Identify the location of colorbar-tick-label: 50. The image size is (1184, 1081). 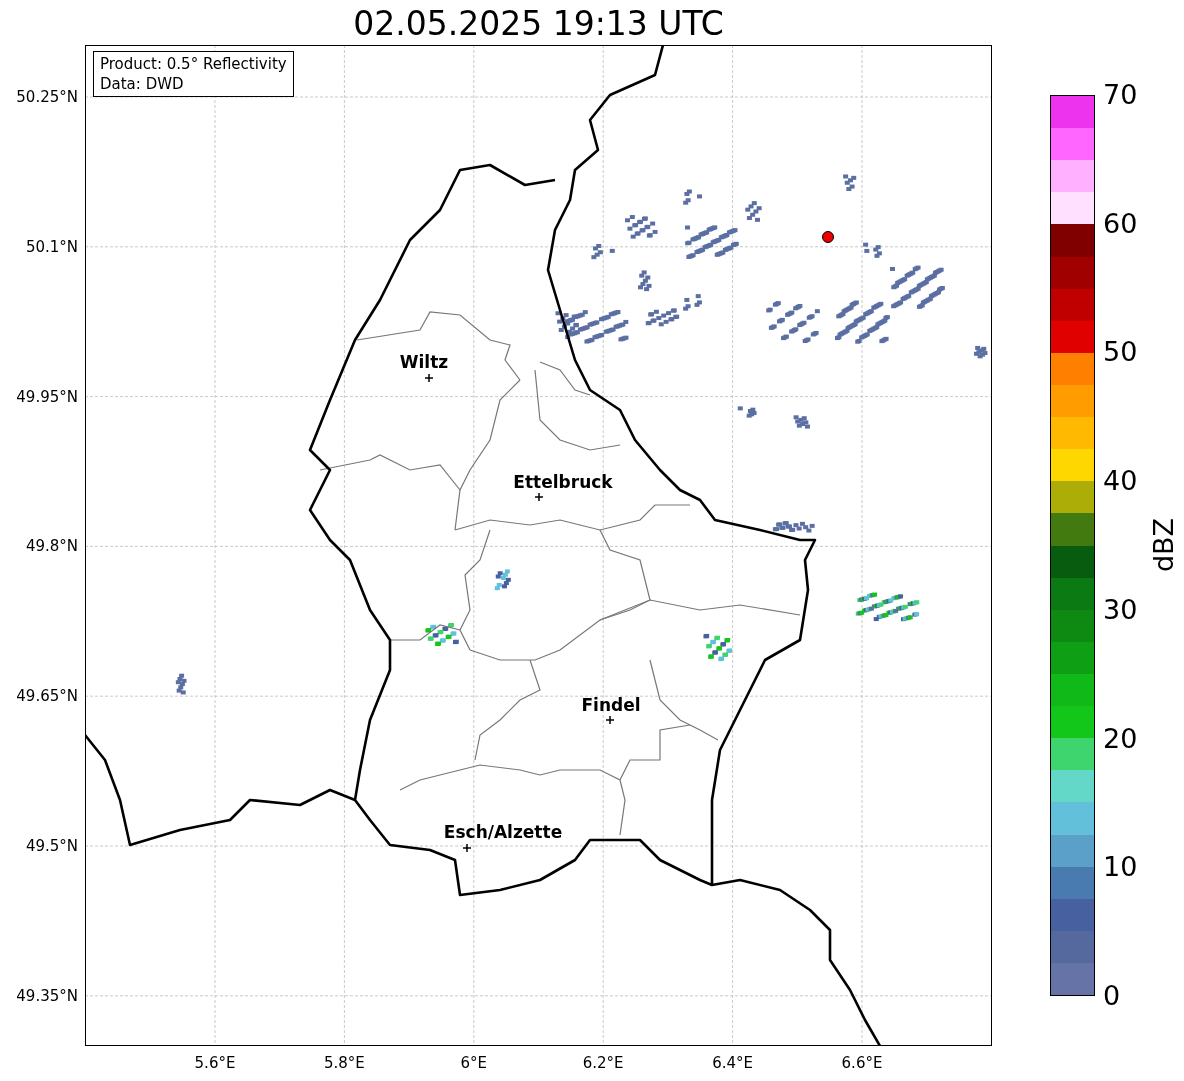
(1120, 352).